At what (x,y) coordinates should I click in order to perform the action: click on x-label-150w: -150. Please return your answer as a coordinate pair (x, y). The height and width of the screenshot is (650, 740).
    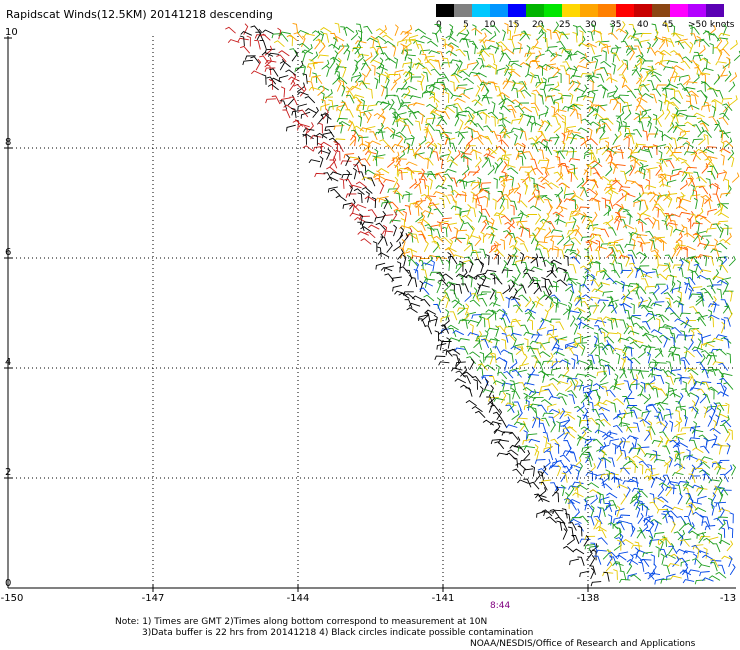
    Looking at the image, I should click on (12, 598).